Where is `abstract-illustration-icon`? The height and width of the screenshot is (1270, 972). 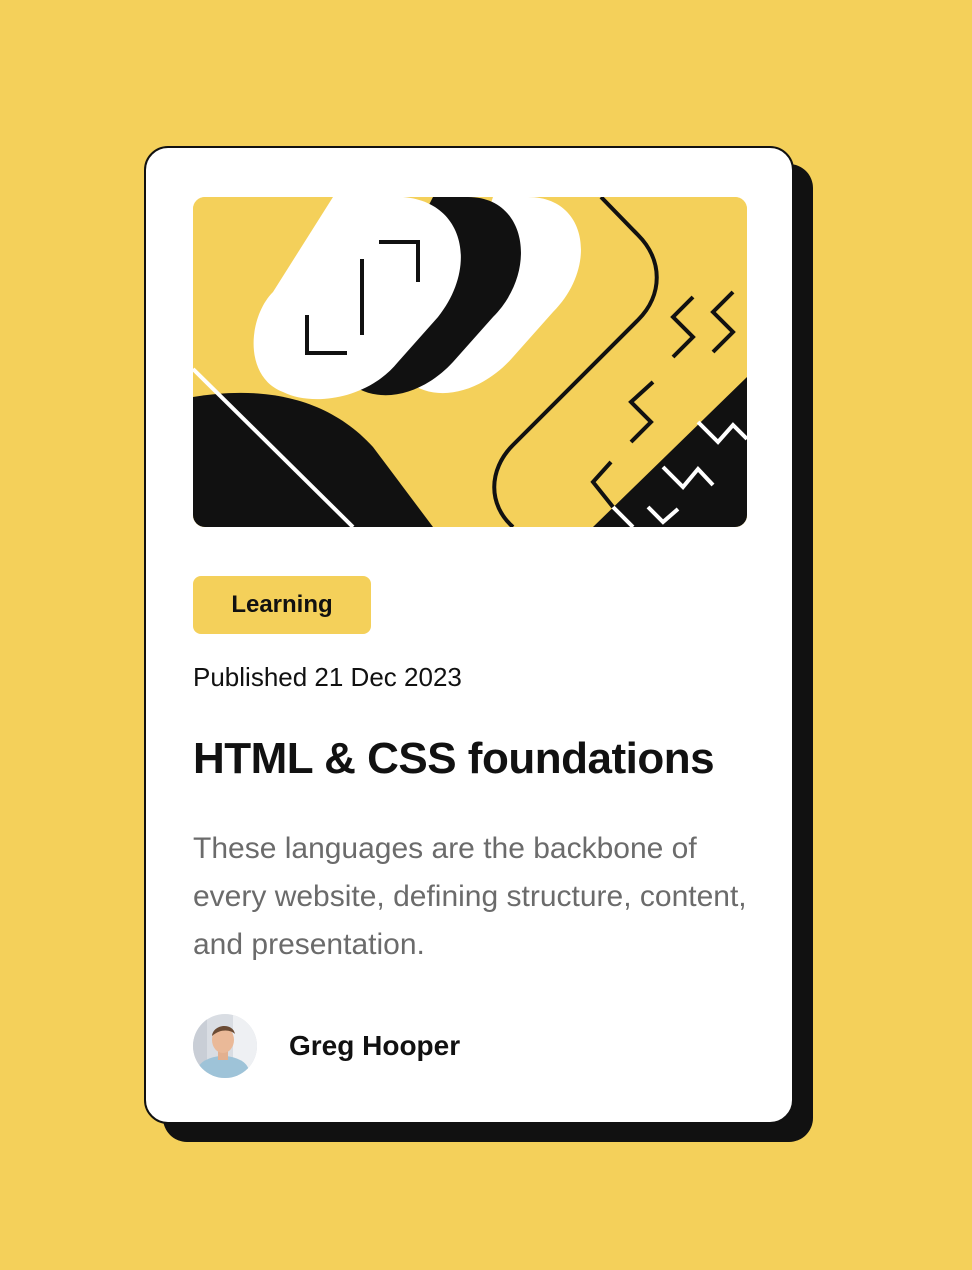
abstract-illustration-icon is located at coordinates (470, 362).